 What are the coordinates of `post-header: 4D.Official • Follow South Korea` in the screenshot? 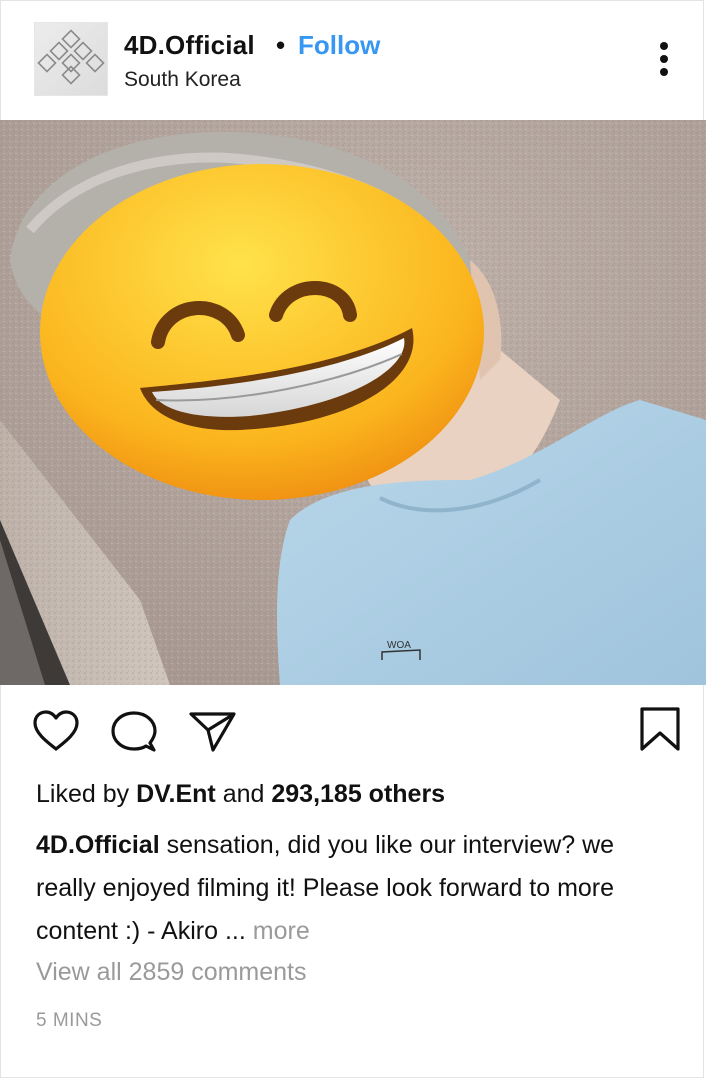 It's located at (353, 60).